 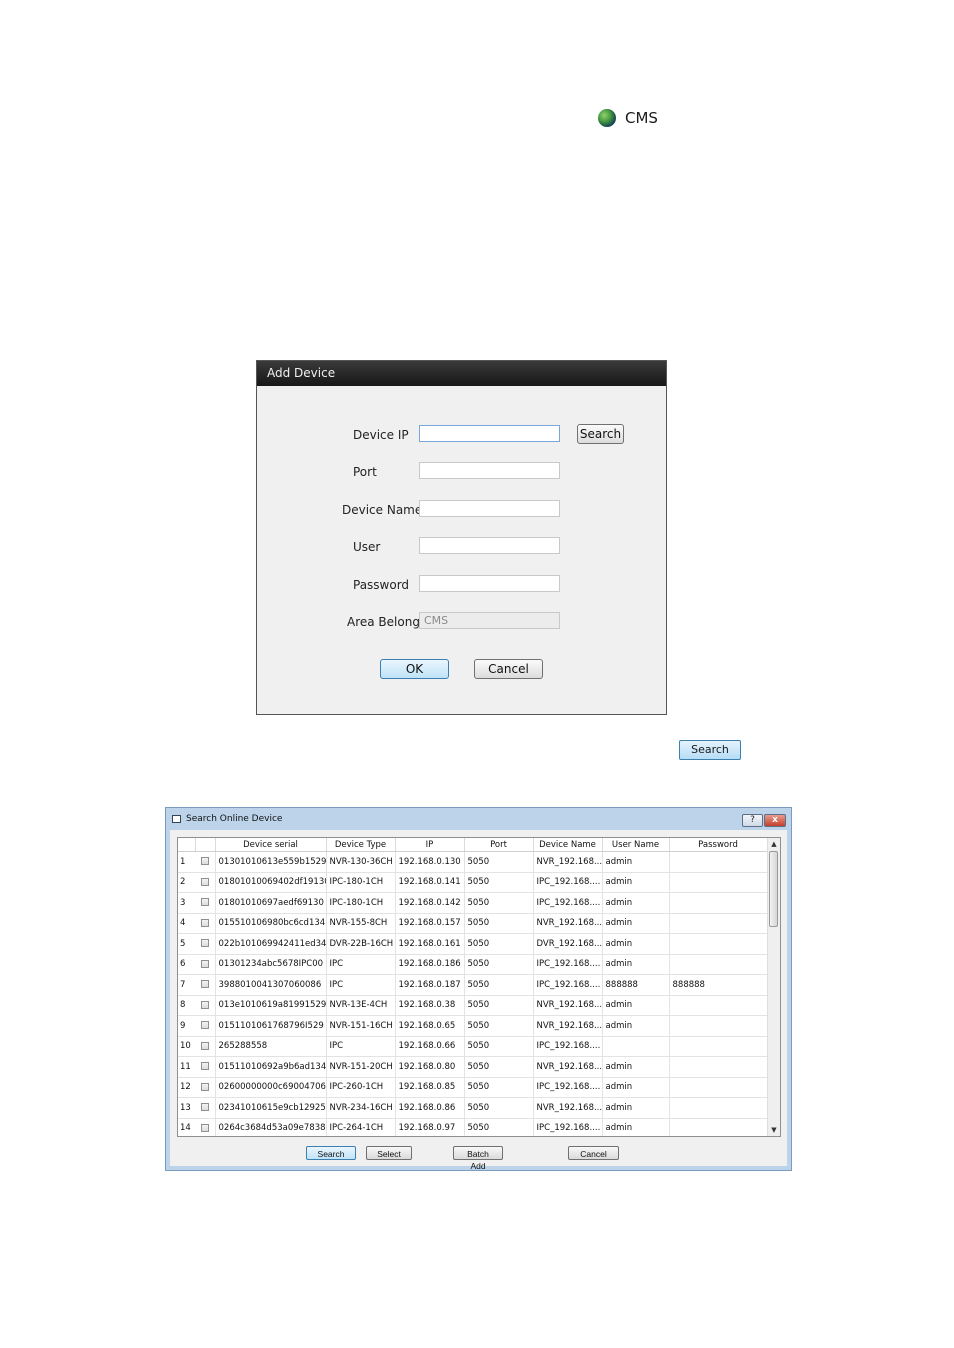 I want to click on cell-ip: 192.168.0.38, so click(x=430, y=1005).